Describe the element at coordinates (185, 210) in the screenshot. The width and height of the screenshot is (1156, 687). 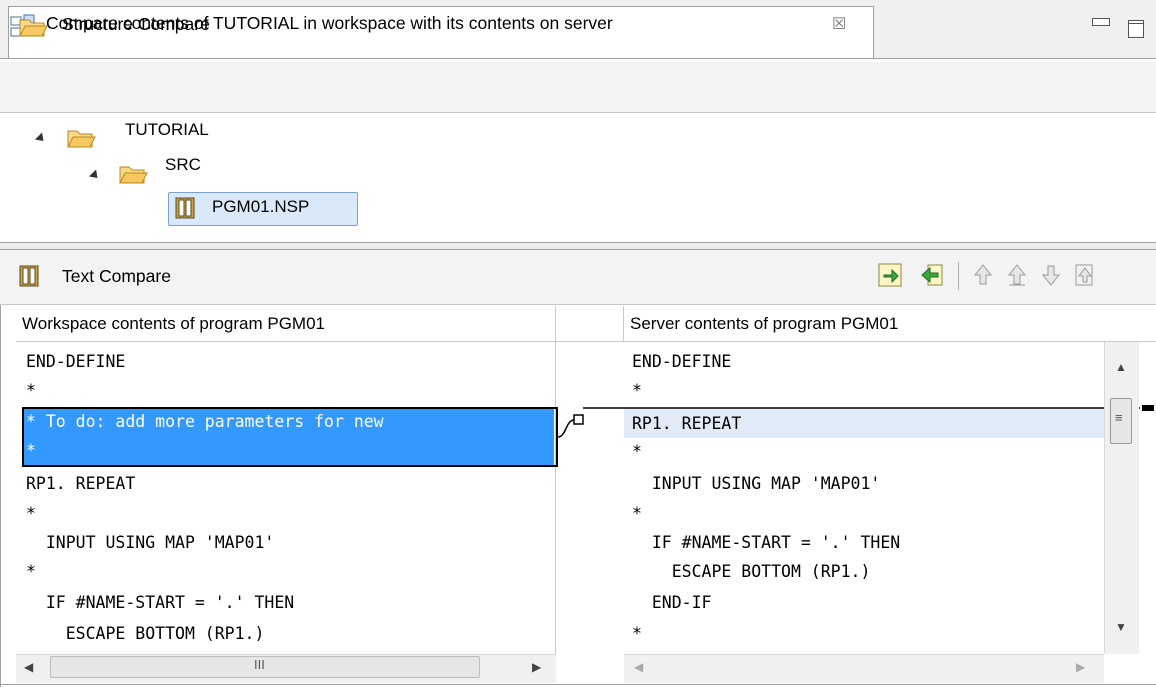
I see `text-file-icon` at that location.